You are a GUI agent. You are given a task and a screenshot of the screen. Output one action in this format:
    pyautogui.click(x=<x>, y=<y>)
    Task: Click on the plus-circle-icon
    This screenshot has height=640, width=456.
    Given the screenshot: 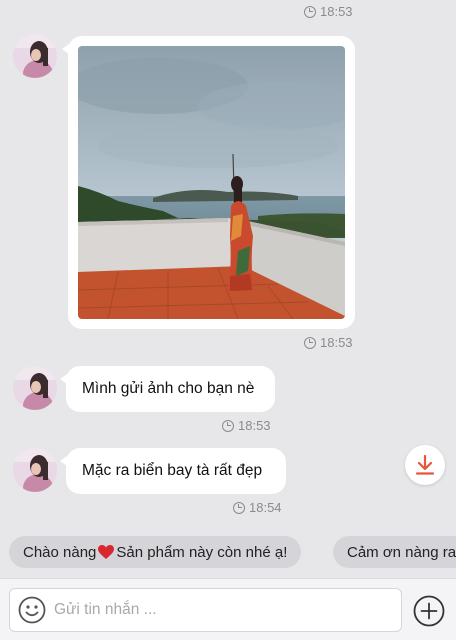 What is the action you would take?
    pyautogui.click(x=428, y=610)
    